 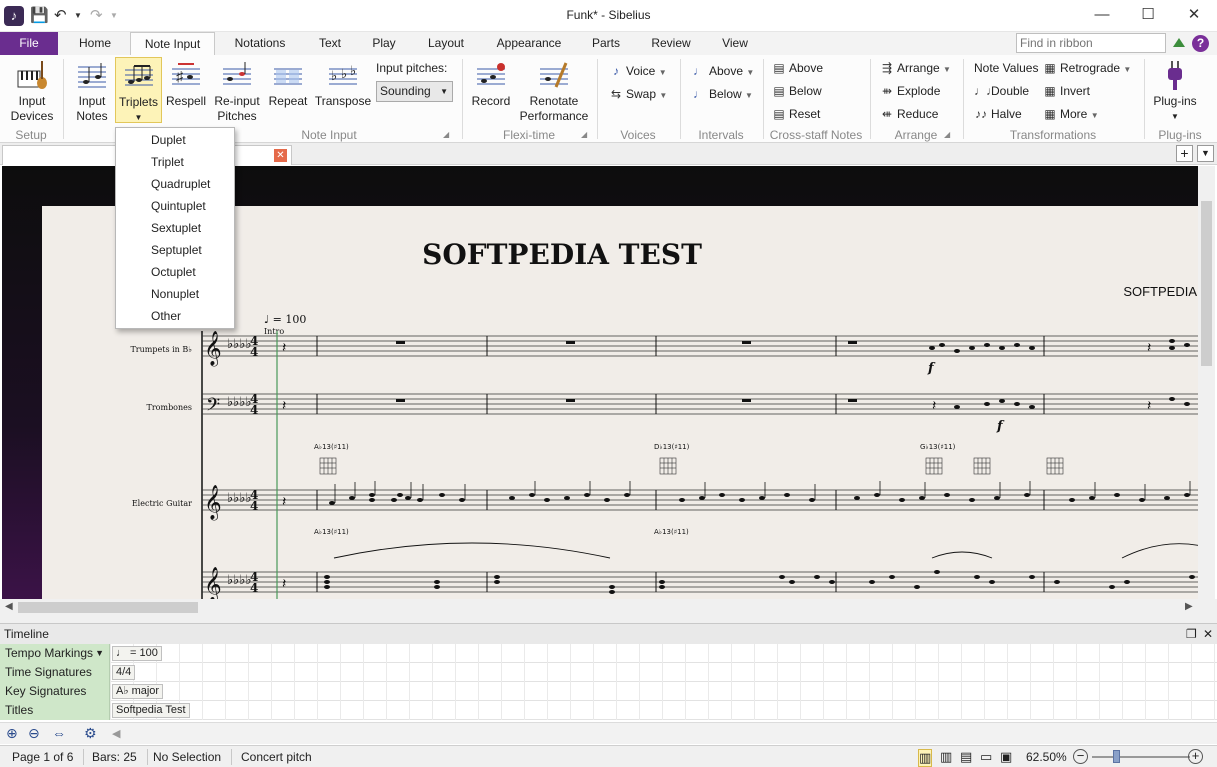 What do you see at coordinates (608, 710) in the screenshot?
I see `timeline-row: Titles Softpedia Test` at bounding box center [608, 710].